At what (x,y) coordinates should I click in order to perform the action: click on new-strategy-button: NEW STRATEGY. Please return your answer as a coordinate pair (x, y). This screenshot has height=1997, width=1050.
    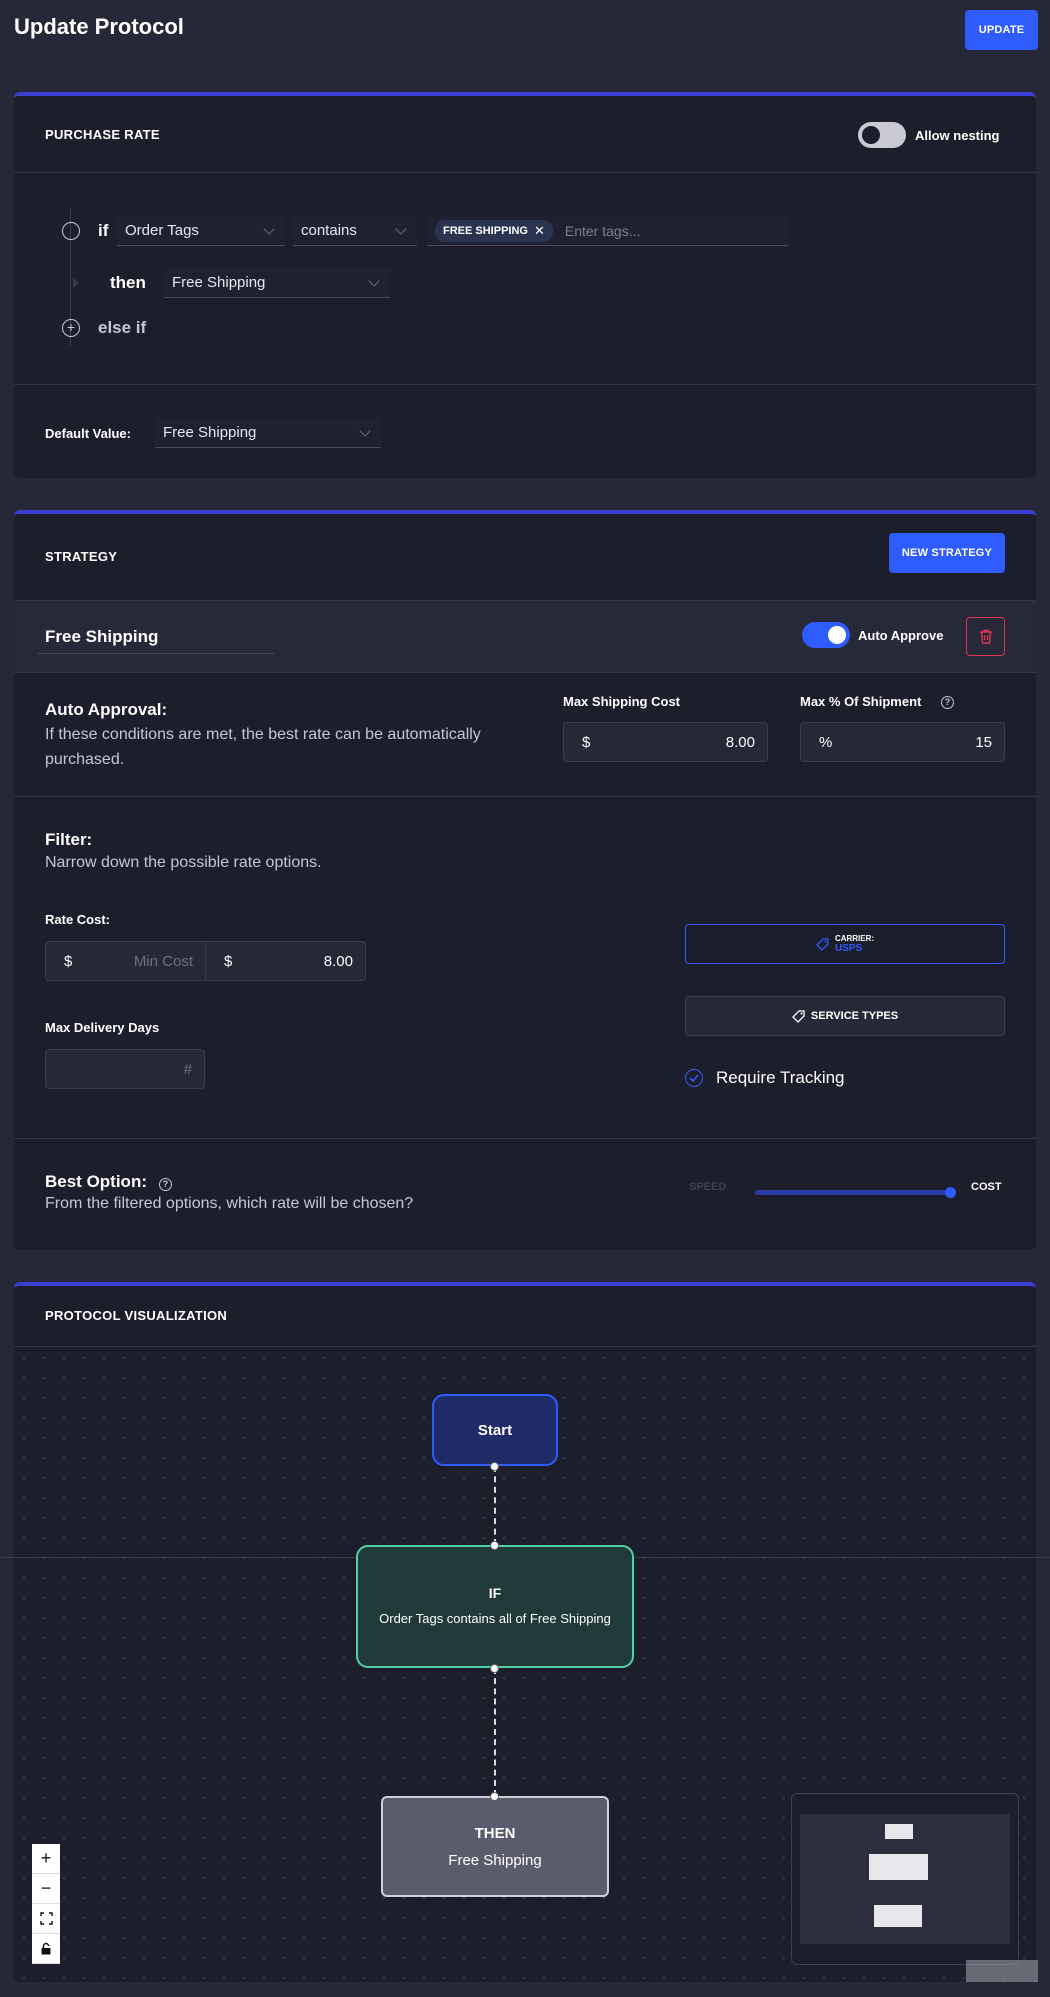
    Looking at the image, I should click on (947, 553).